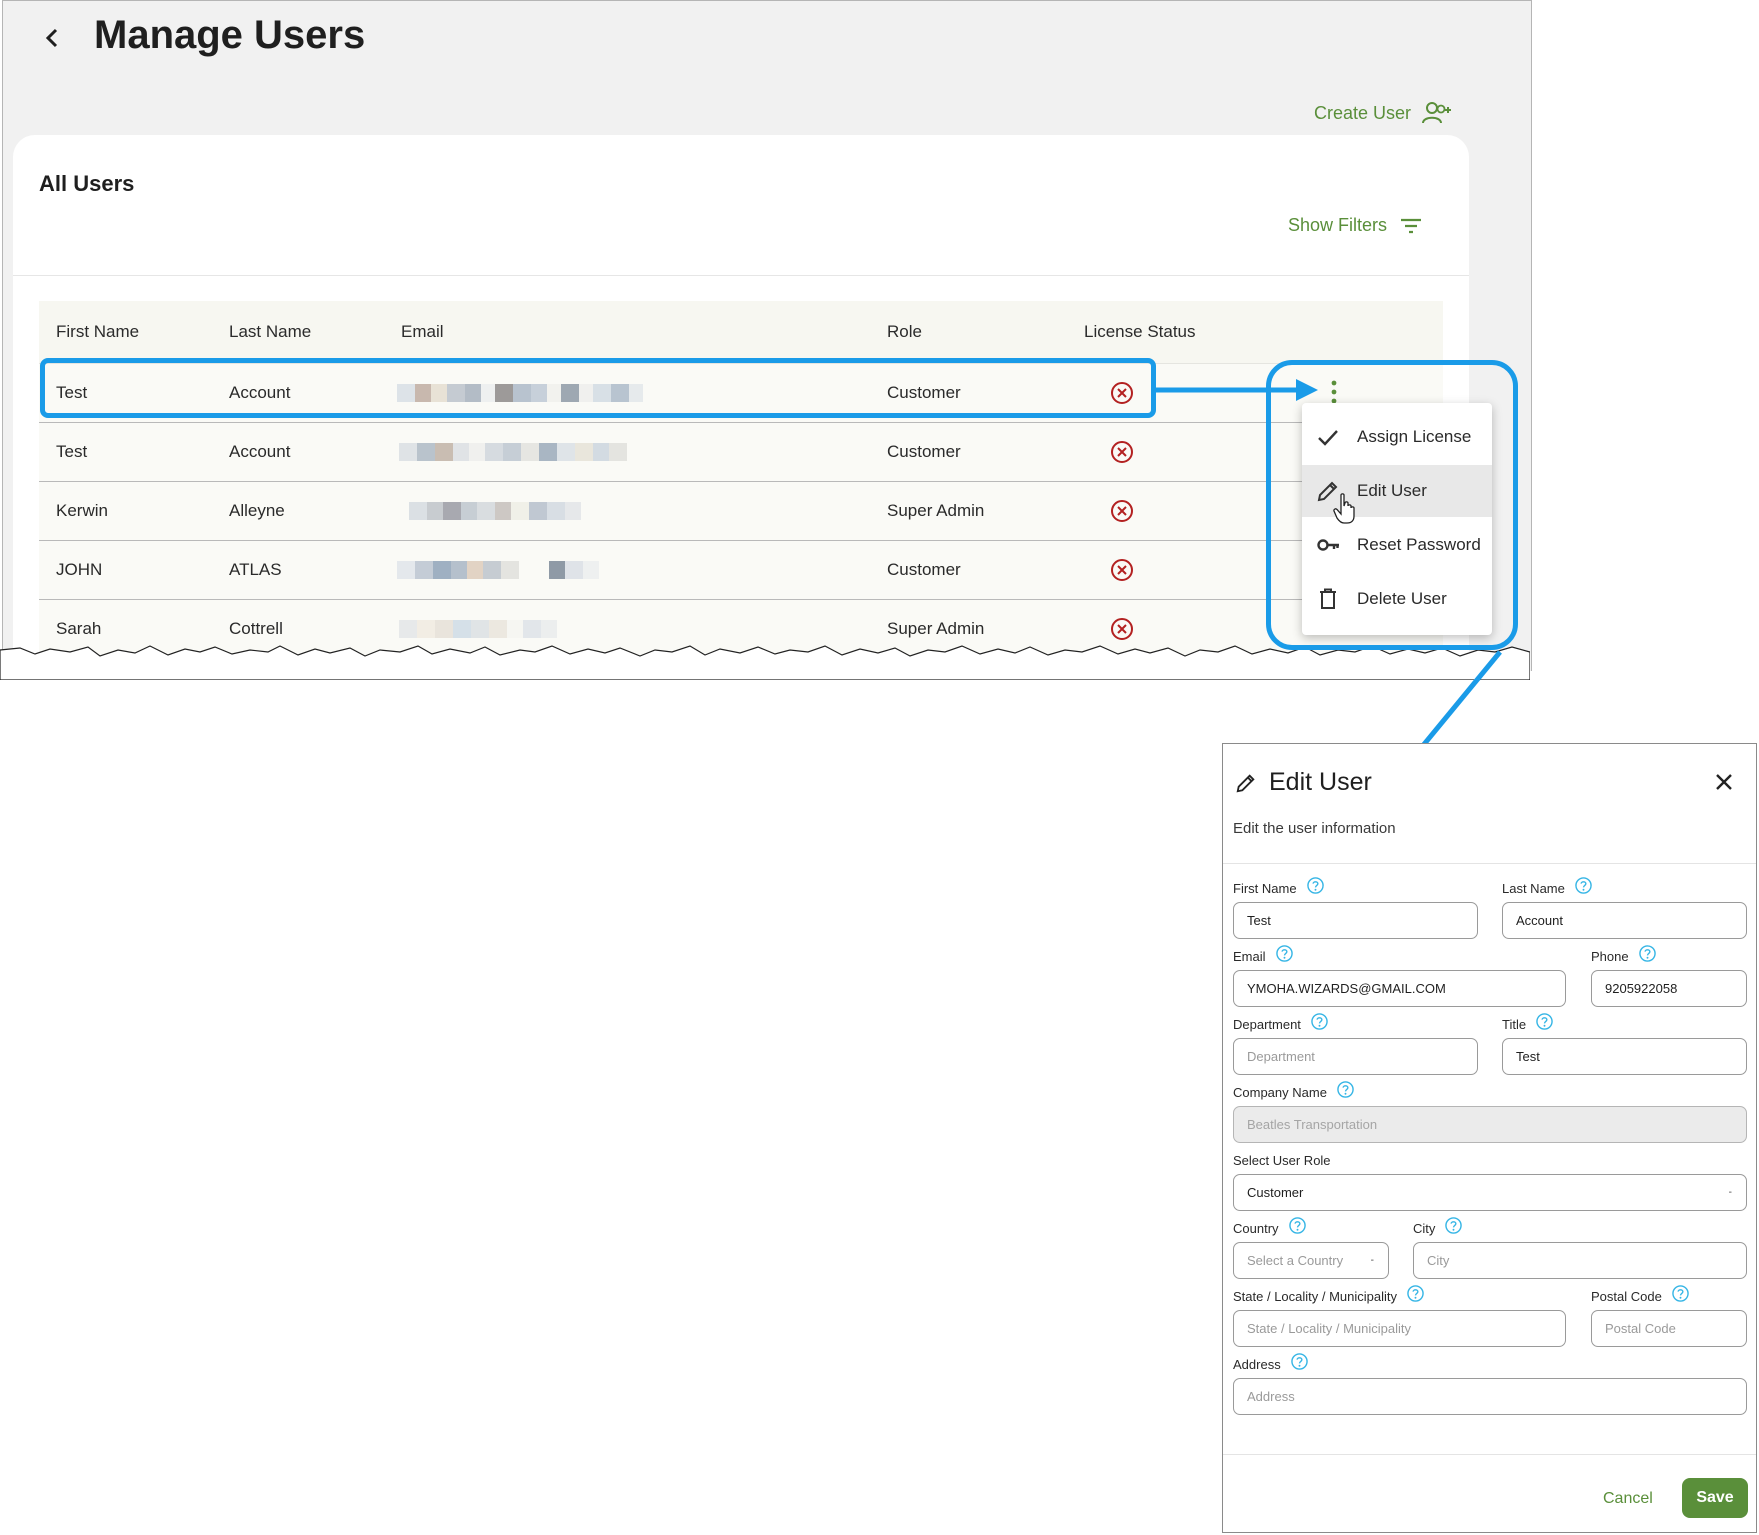 The width and height of the screenshot is (1759, 1535). I want to click on last-name-field: Account, so click(1624, 920).